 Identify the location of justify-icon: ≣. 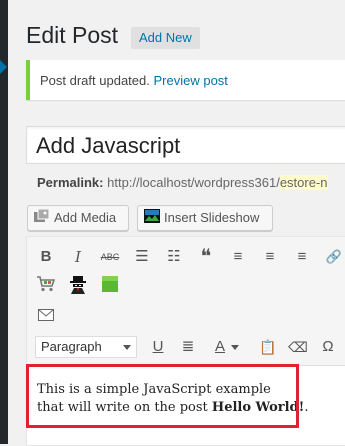
(188, 347).